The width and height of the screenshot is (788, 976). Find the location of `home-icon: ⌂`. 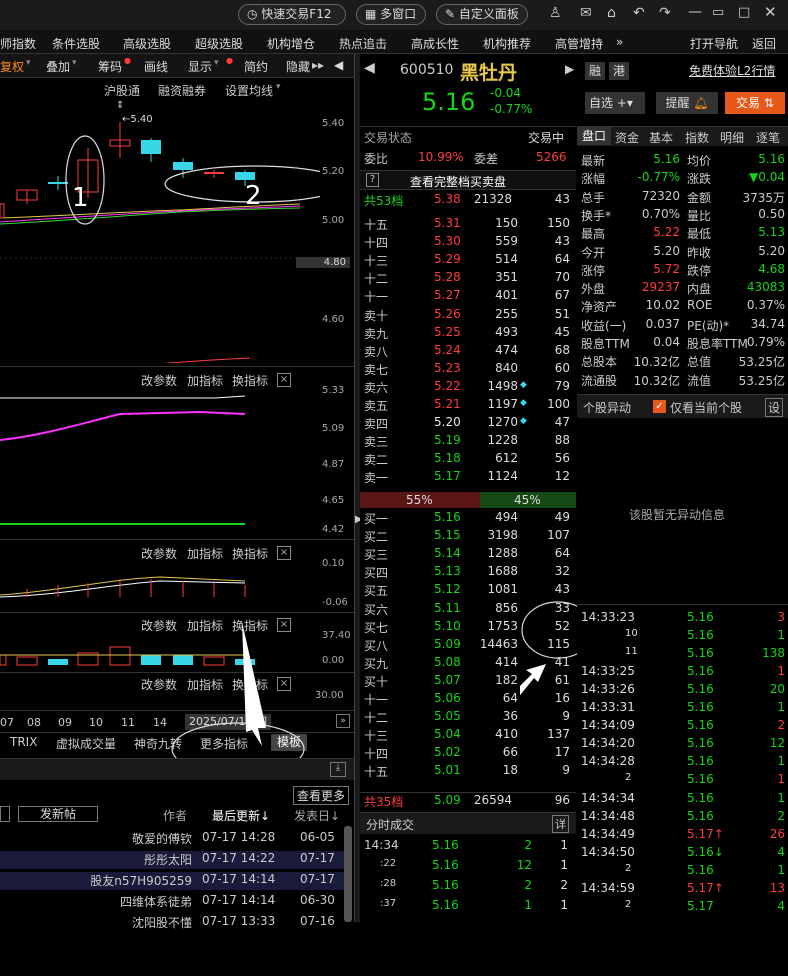

home-icon: ⌂ is located at coordinates (611, 13).